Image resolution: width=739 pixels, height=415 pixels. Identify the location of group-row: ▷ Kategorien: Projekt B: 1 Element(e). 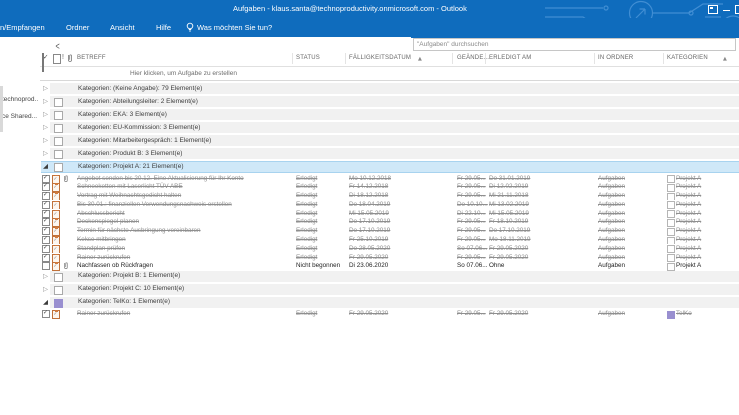
(369, 277).